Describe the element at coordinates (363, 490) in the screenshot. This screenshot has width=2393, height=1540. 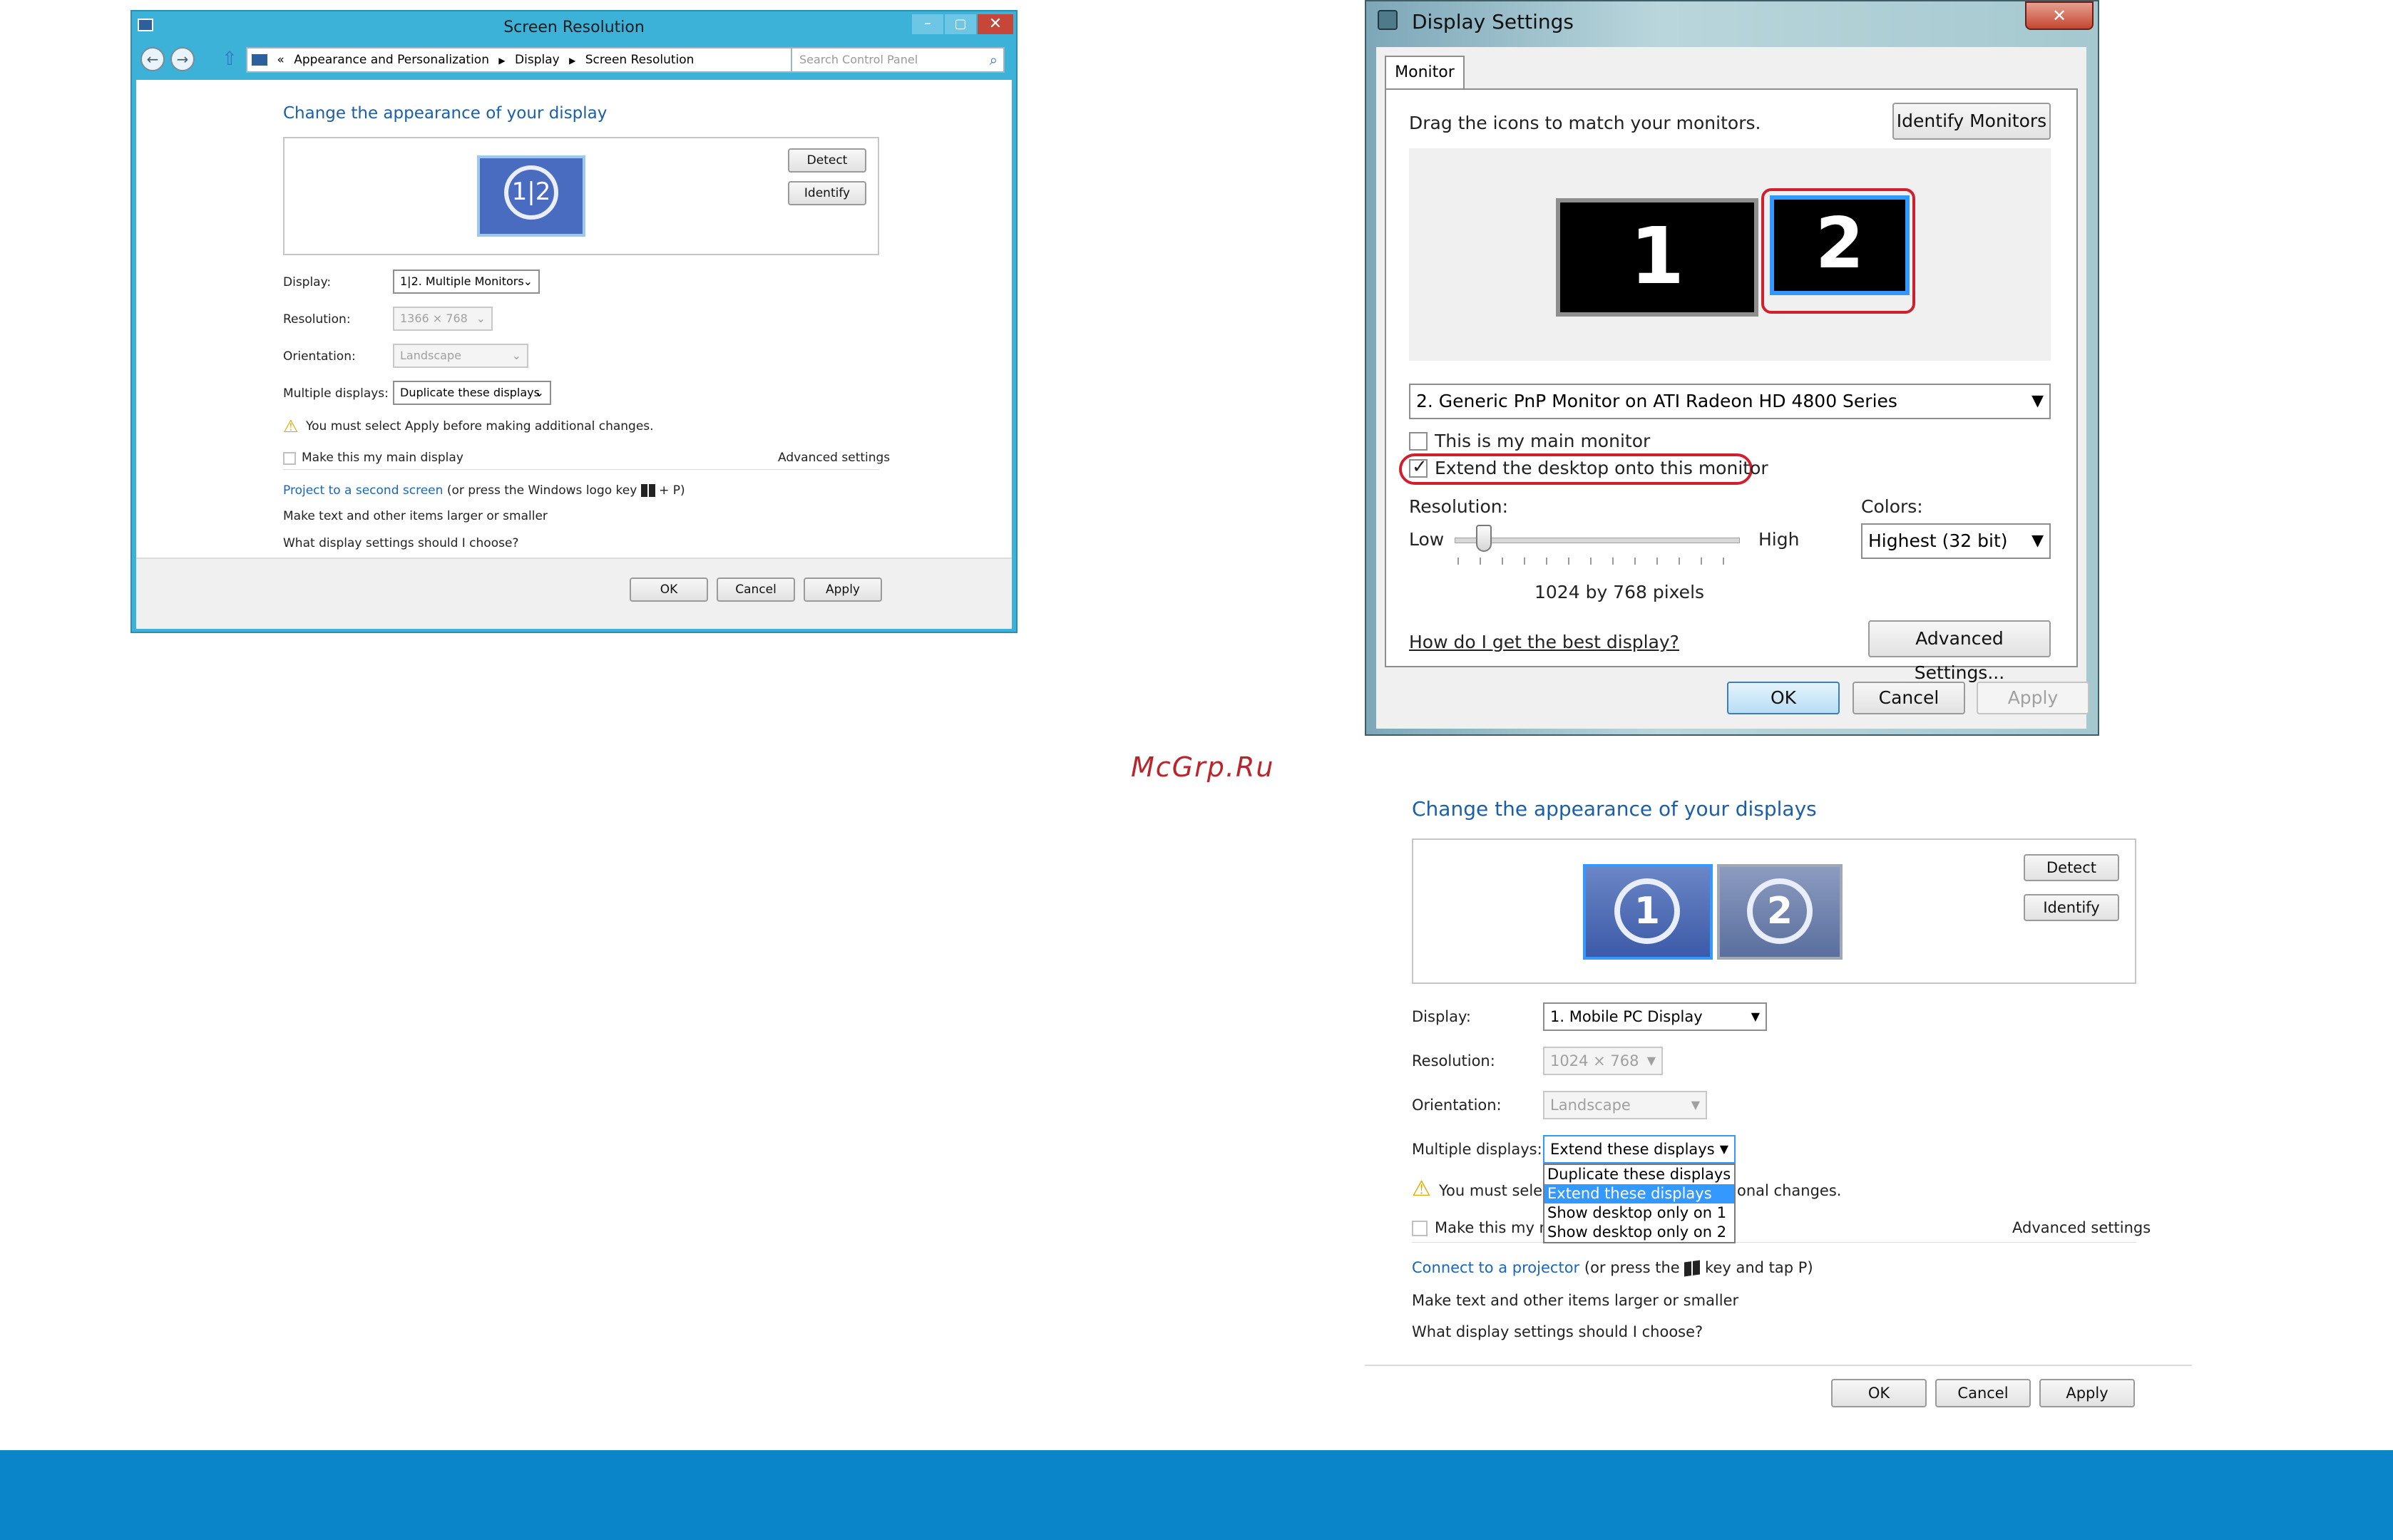
I see `project-second-screen-link: Project to a second screen` at that location.